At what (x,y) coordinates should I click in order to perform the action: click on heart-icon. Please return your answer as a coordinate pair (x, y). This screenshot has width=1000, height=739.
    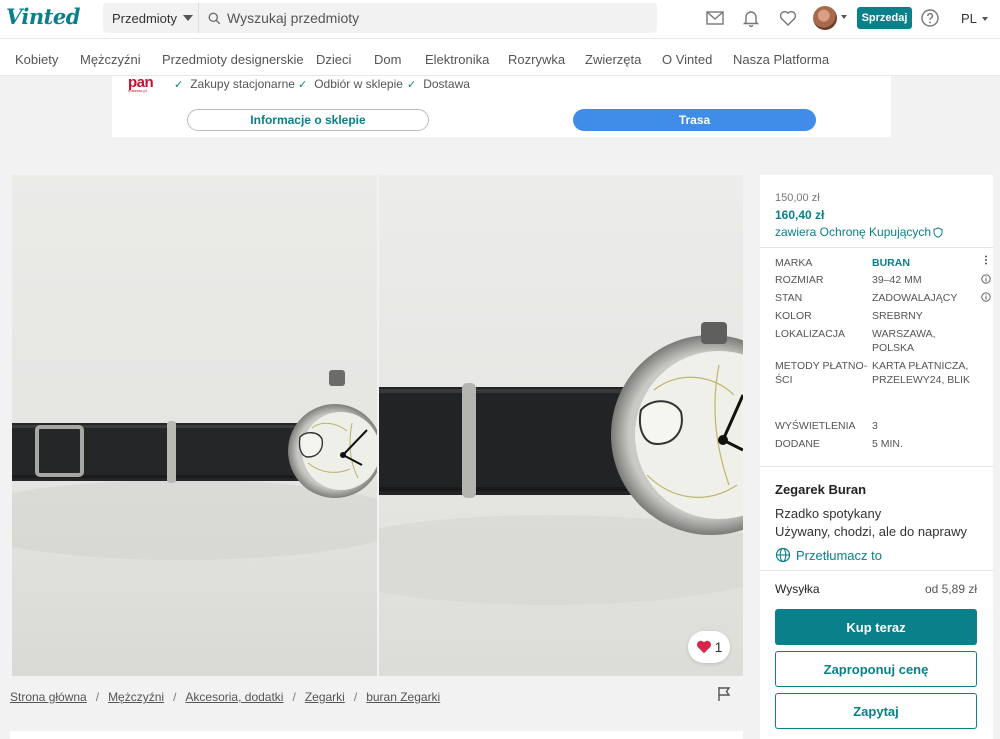
    Looking at the image, I should click on (703, 647).